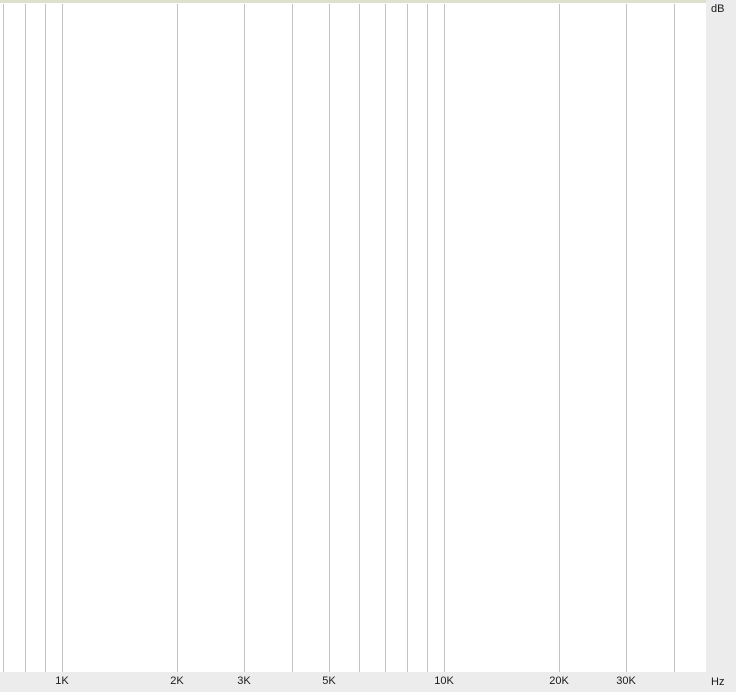  What do you see at coordinates (718, 9) in the screenshot?
I see `y-axis-unit-label: dB` at bounding box center [718, 9].